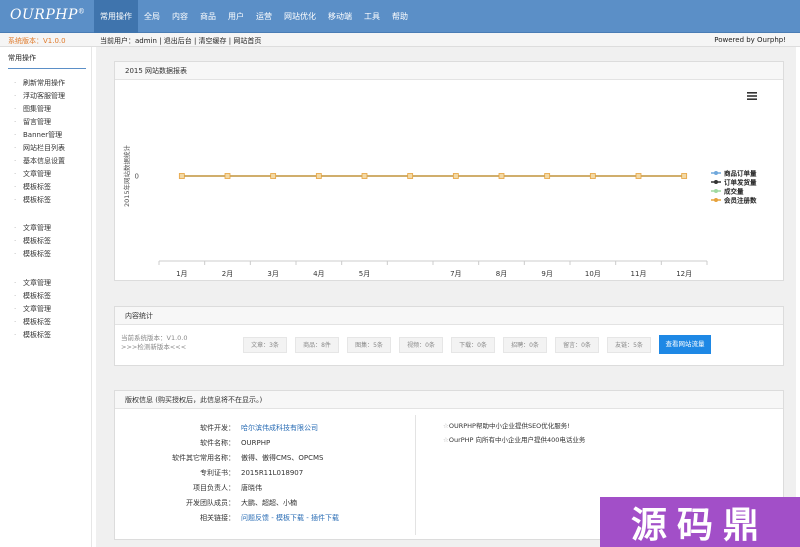 The image size is (800, 547). I want to click on copyright-value: 哈尔滨伟成科技有限公司, so click(279, 428).